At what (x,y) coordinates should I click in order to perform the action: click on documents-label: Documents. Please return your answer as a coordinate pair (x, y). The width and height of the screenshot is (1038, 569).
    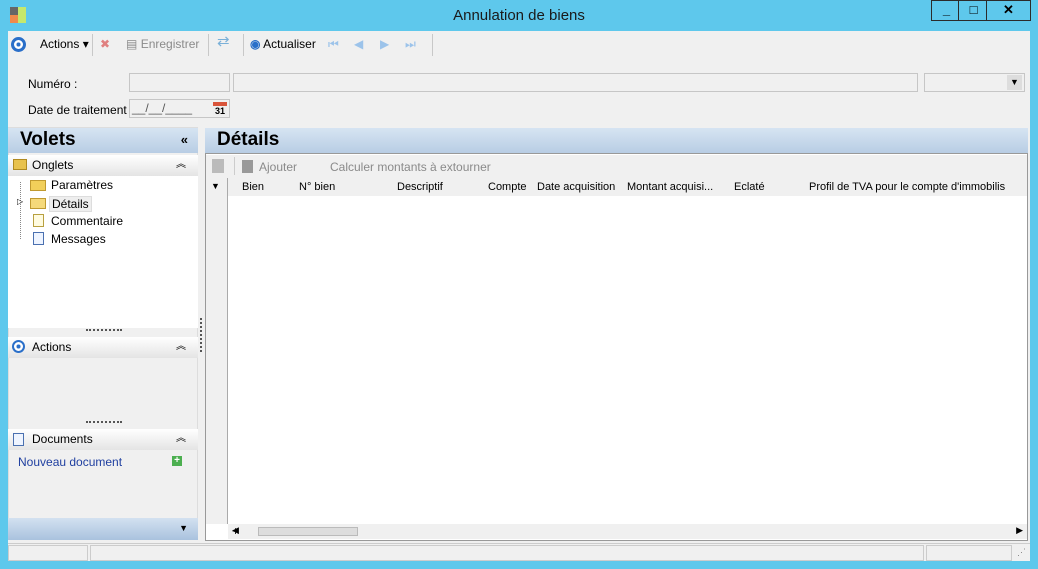
    Looking at the image, I should click on (62, 439).